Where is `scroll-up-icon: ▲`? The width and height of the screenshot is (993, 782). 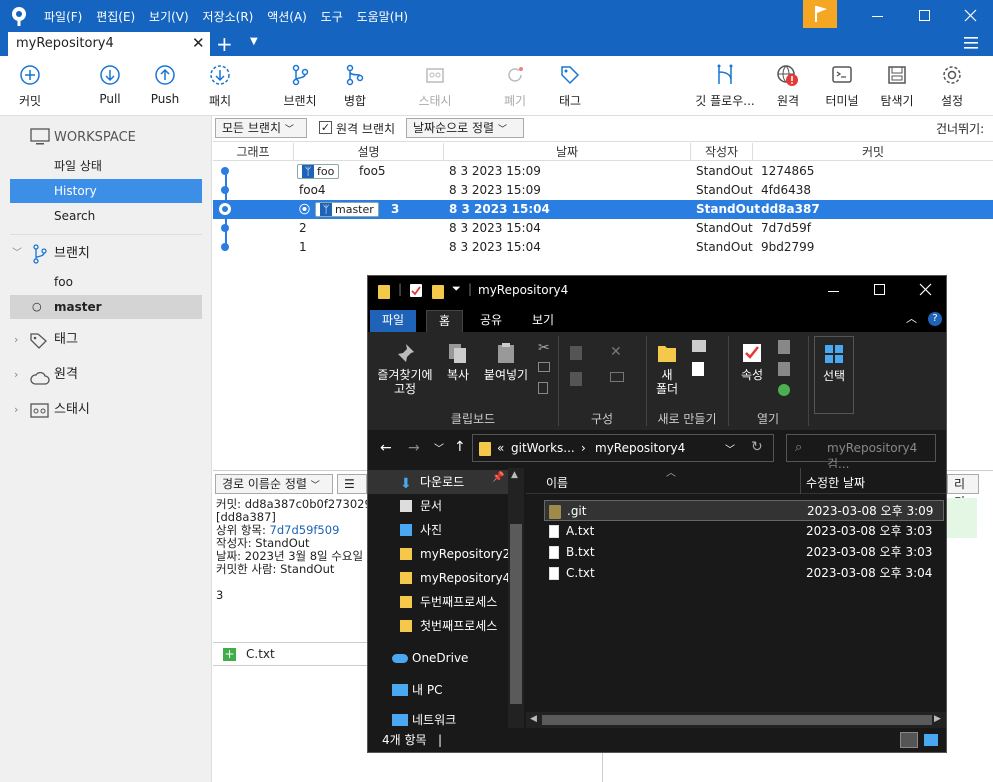
scroll-up-icon: ▲ is located at coordinates (514, 475).